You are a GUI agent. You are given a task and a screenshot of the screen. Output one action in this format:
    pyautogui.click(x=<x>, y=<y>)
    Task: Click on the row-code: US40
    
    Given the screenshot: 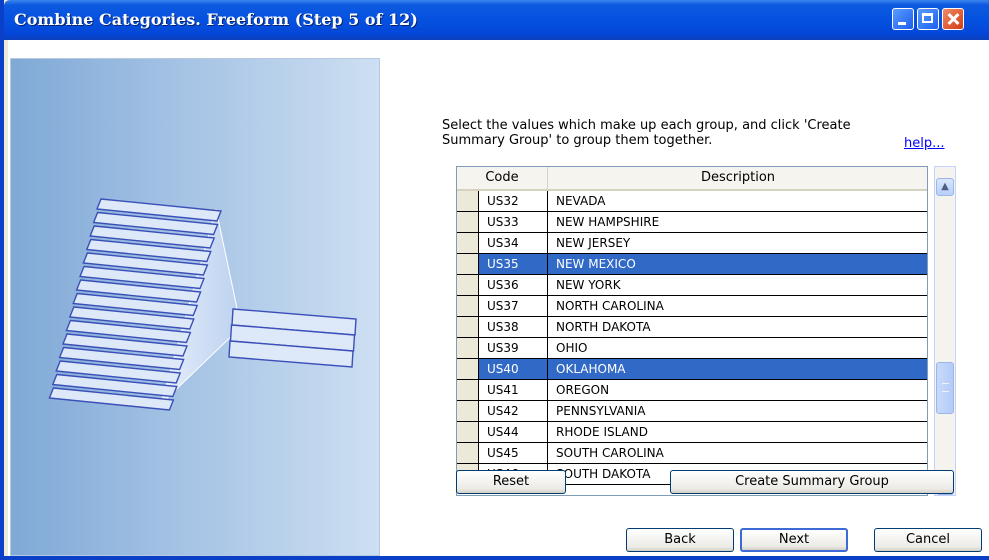 What is the action you would take?
    pyautogui.click(x=517, y=369)
    